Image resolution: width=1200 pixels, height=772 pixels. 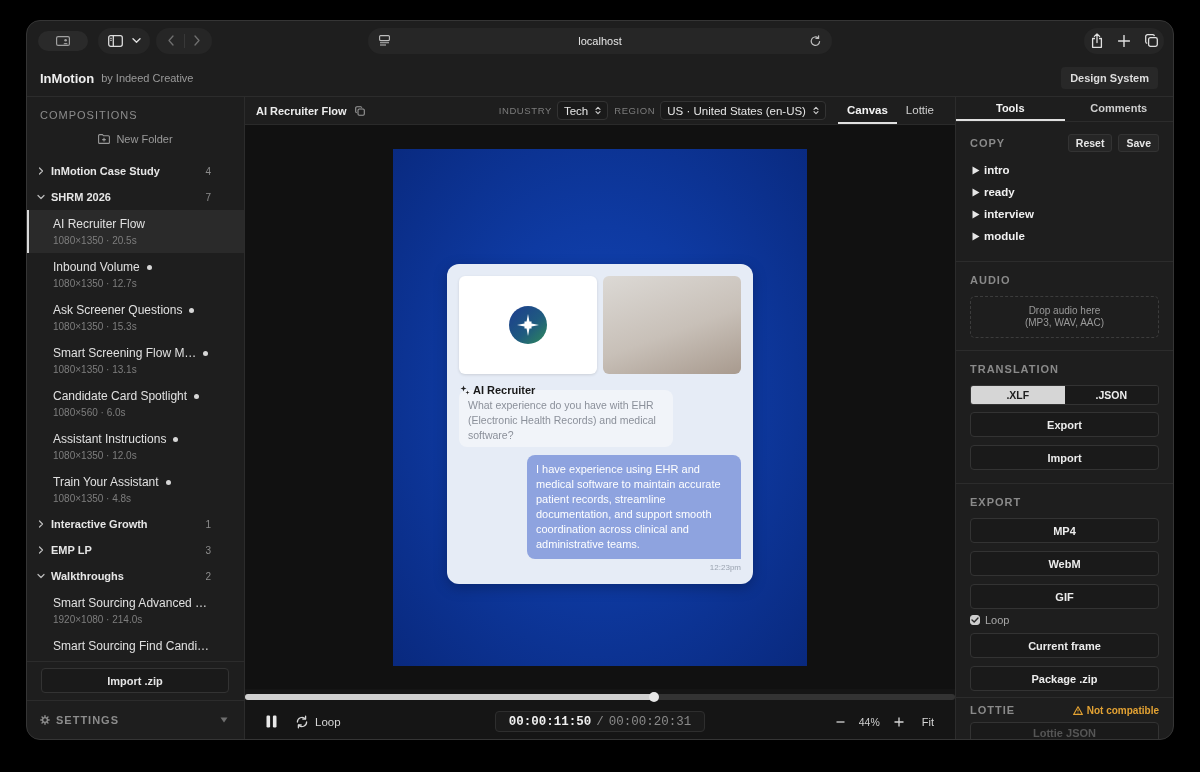 What do you see at coordinates (71, 550) in the screenshot?
I see `folder-name: EMP LP` at bounding box center [71, 550].